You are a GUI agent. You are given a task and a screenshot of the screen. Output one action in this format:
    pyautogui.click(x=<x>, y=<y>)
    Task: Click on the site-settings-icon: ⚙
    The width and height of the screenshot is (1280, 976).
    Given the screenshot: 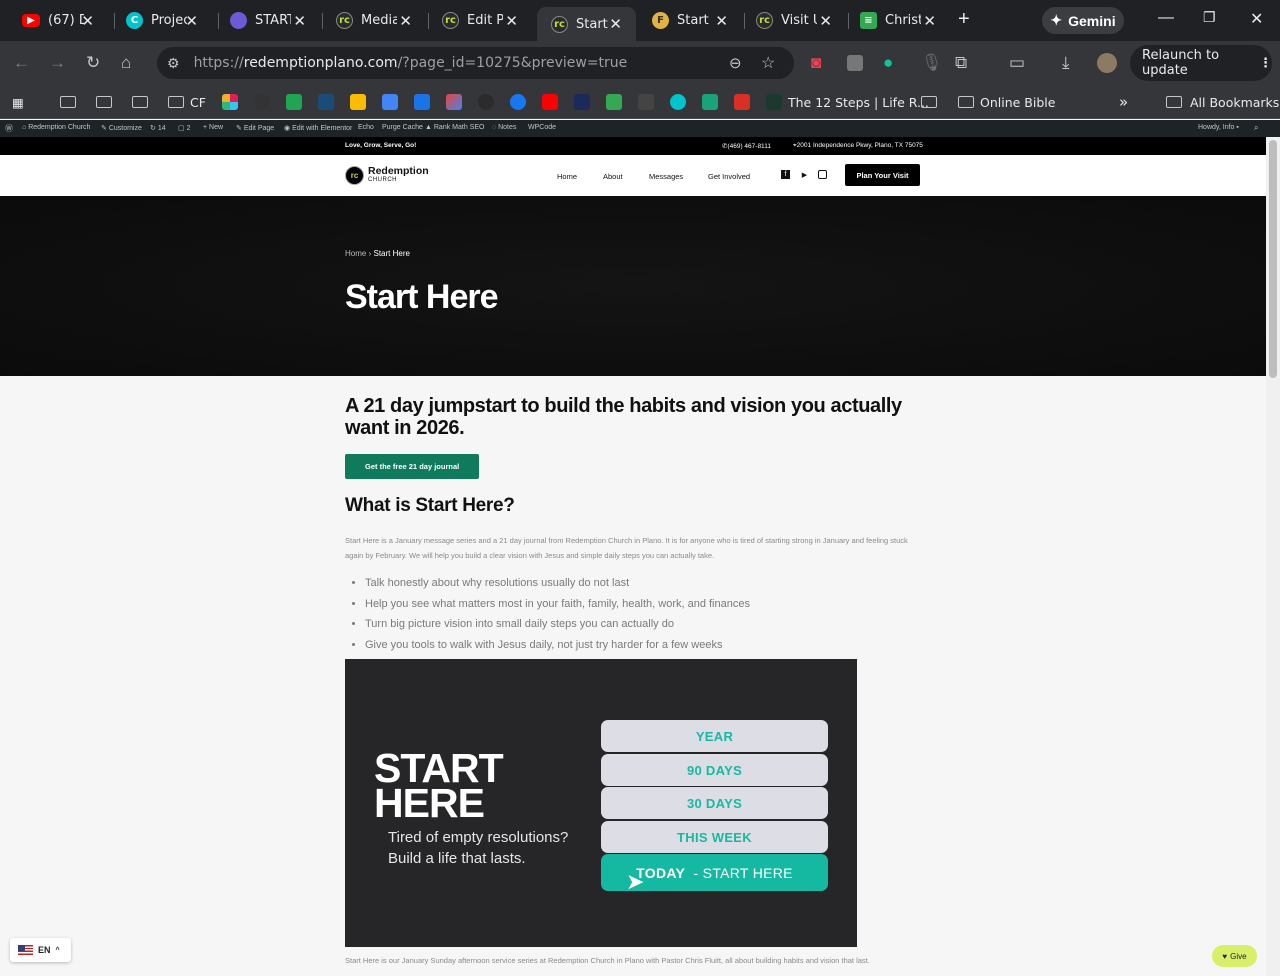 What is the action you would take?
    pyautogui.click(x=173, y=63)
    